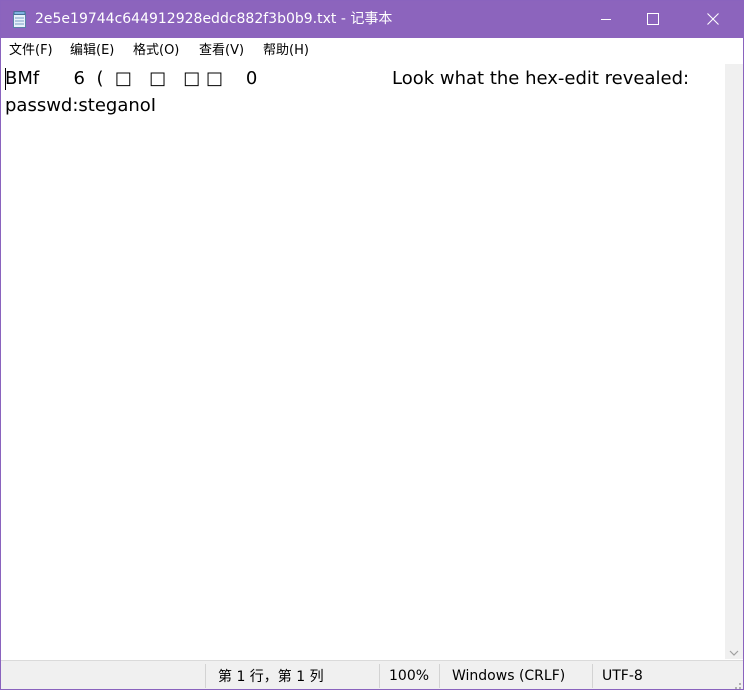  Describe the element at coordinates (372, 674) in the screenshot. I see `status-bar: 第 1 行，第 1 列 100% Windows (CRLF) UTF-8` at that location.